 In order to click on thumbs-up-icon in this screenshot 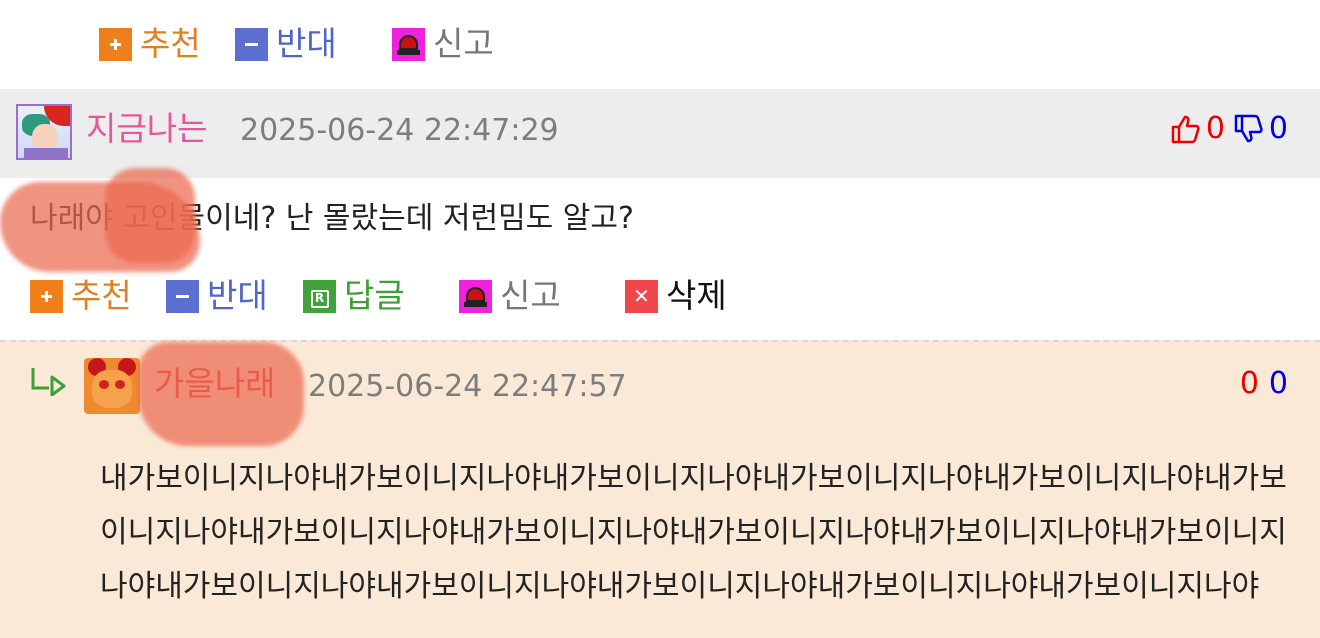, I will do `click(1186, 129)`.